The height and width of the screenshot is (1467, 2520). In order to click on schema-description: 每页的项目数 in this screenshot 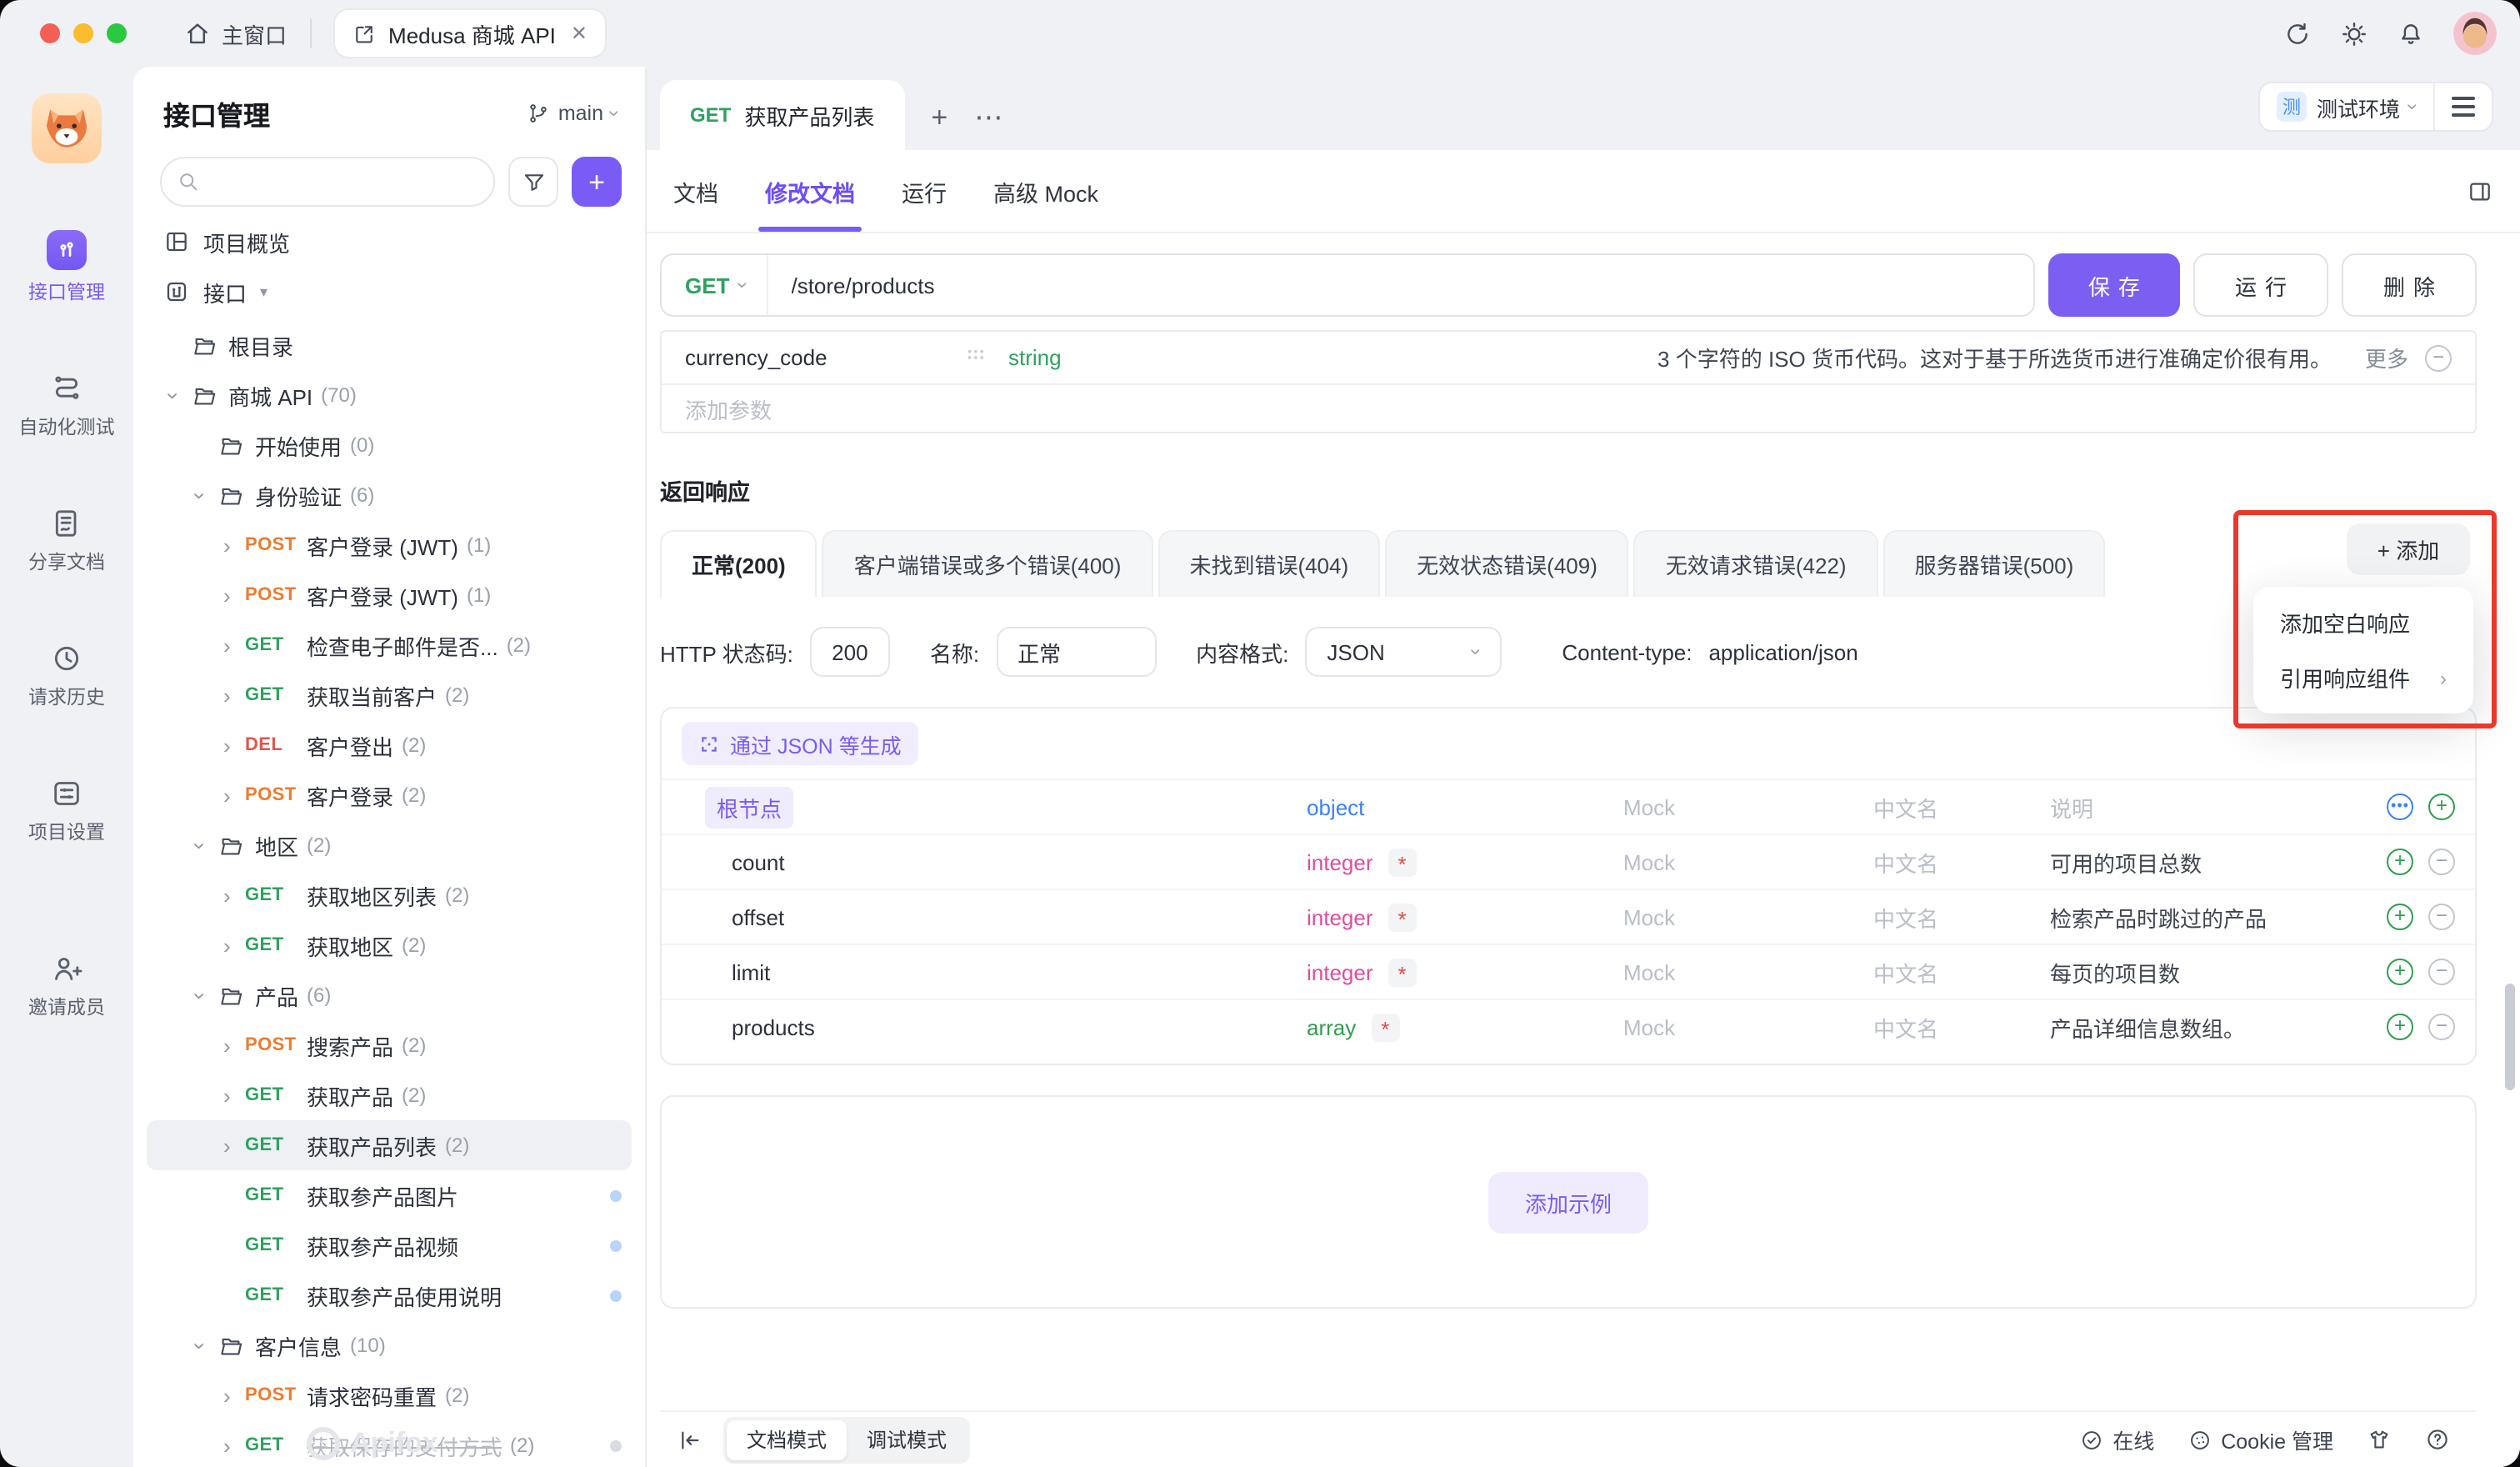, I will do `click(2211, 972)`.